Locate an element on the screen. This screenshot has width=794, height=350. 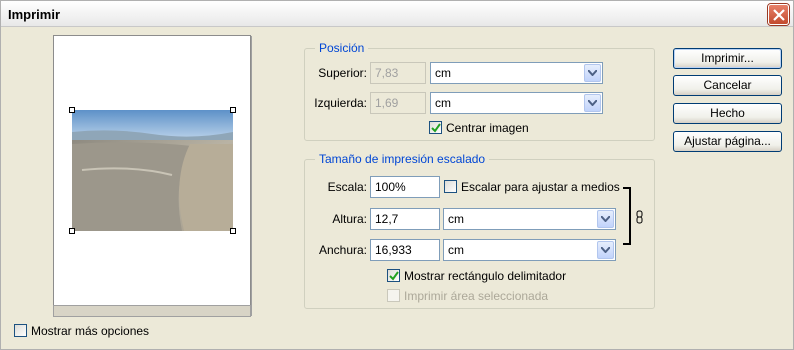
left-unit-select: cm is located at coordinates (516, 103).